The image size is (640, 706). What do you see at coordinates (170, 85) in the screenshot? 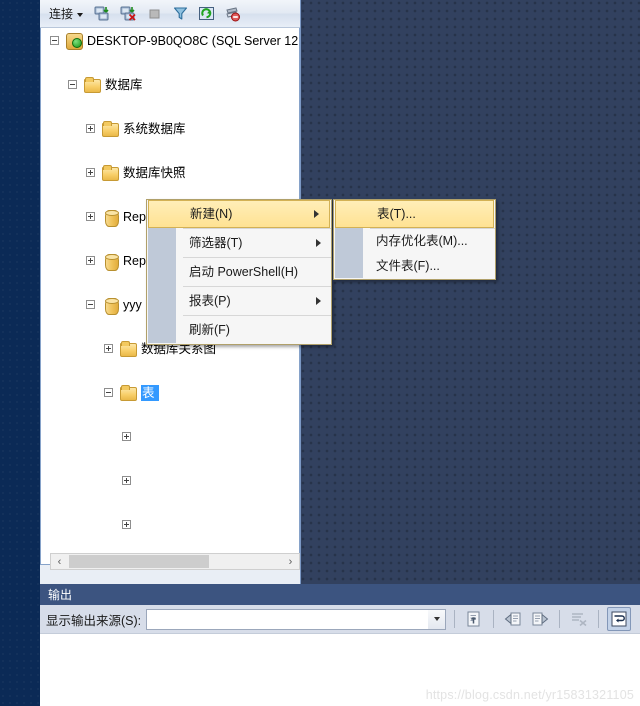
I see `tree-row-databases: 数据库` at bounding box center [170, 85].